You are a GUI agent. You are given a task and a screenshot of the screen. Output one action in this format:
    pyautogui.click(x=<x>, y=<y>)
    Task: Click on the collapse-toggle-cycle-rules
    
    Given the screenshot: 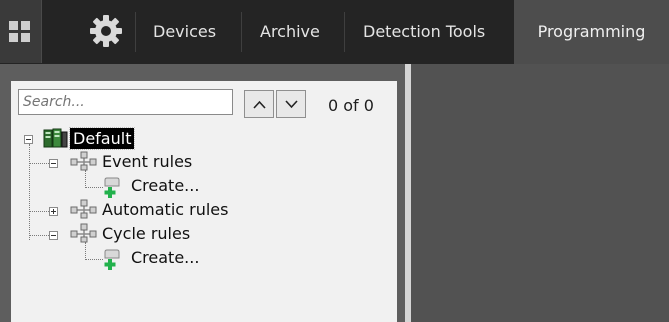 What is the action you would take?
    pyautogui.click(x=53, y=235)
    